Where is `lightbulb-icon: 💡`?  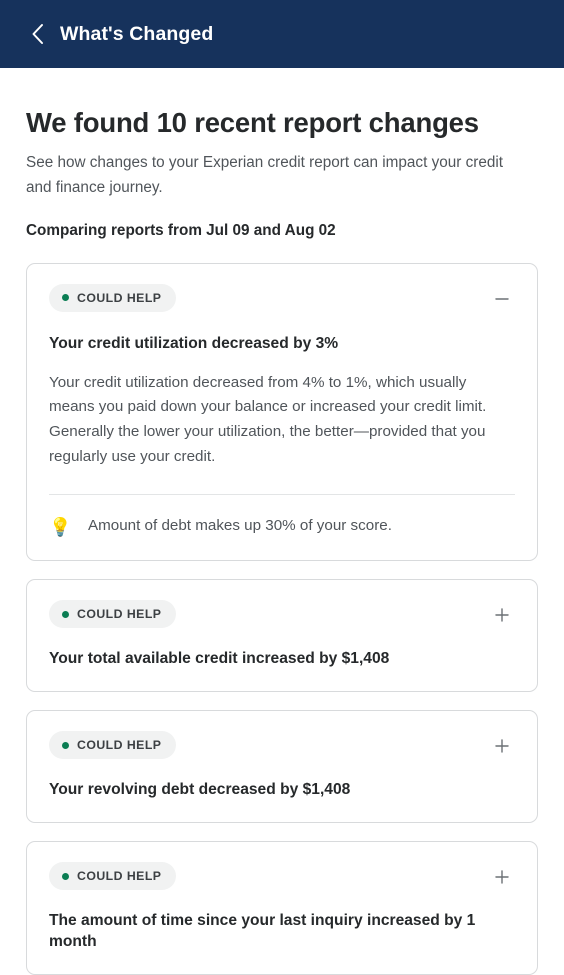
lightbulb-icon: 💡 is located at coordinates (60, 526).